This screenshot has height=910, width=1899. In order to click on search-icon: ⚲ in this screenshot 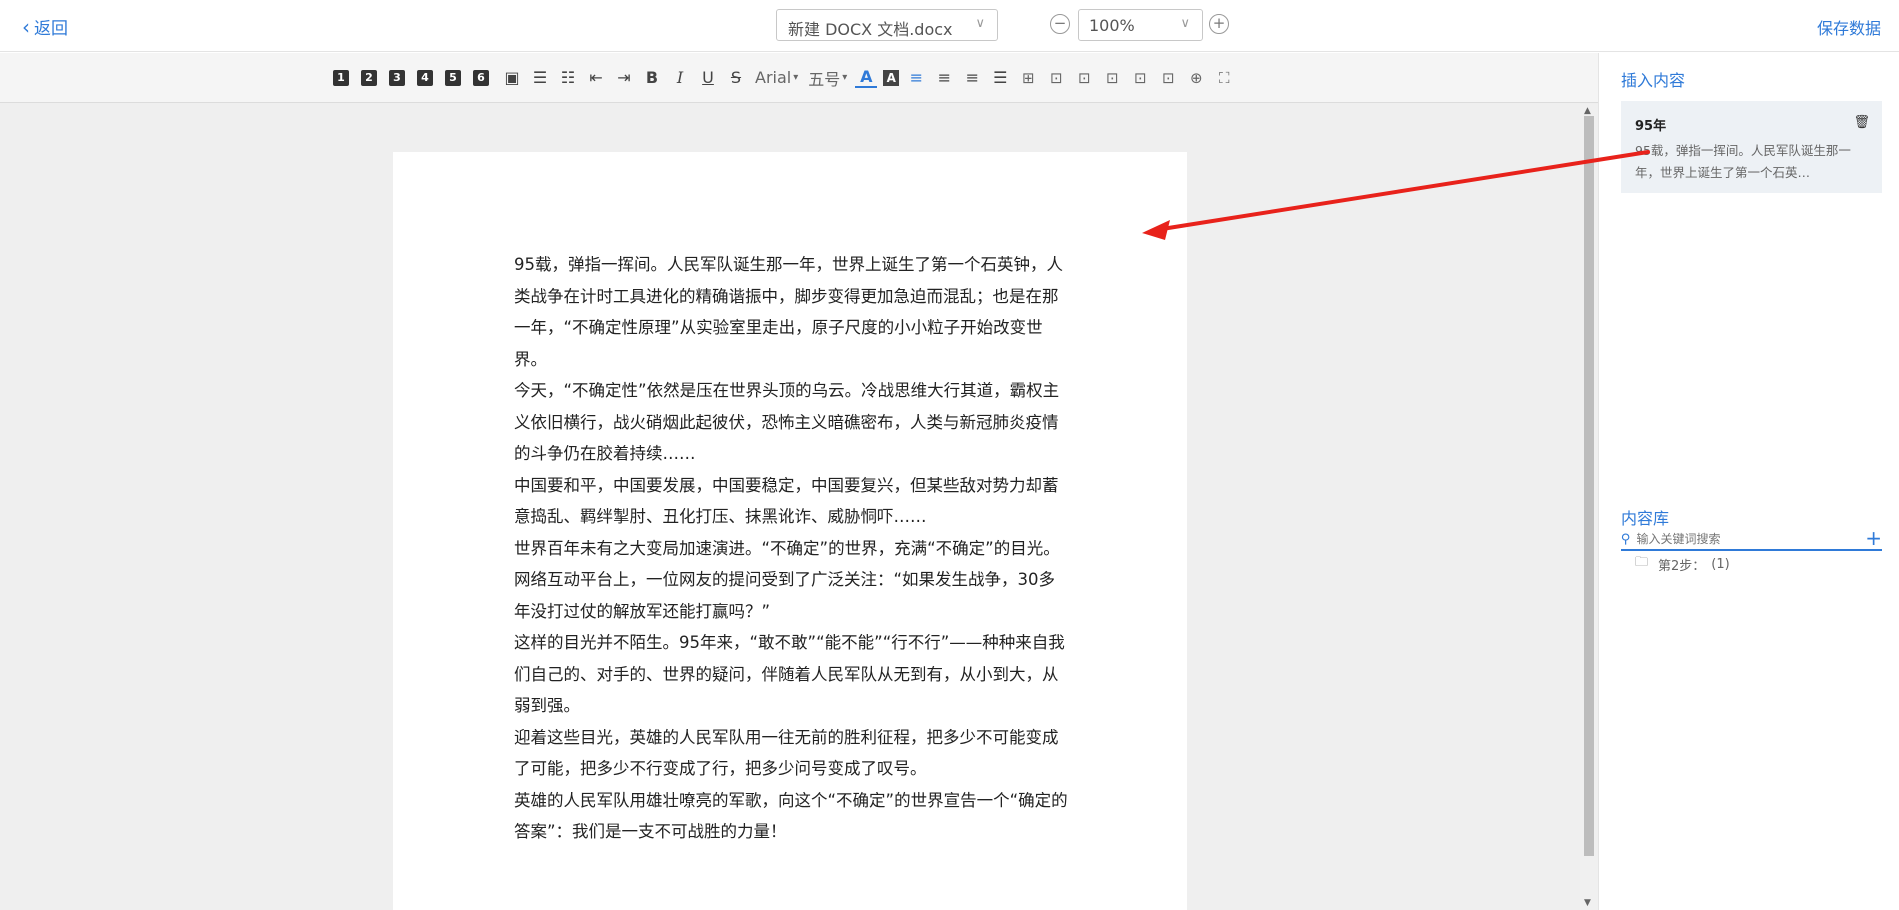, I will do `click(1626, 539)`.